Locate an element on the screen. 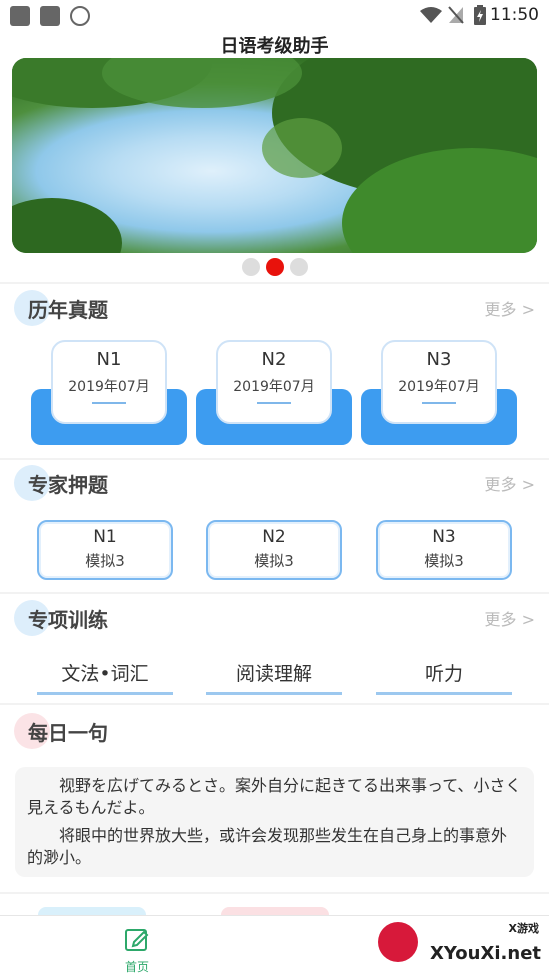 The width and height of the screenshot is (549, 977). clock: 11:50 is located at coordinates (514, 15).